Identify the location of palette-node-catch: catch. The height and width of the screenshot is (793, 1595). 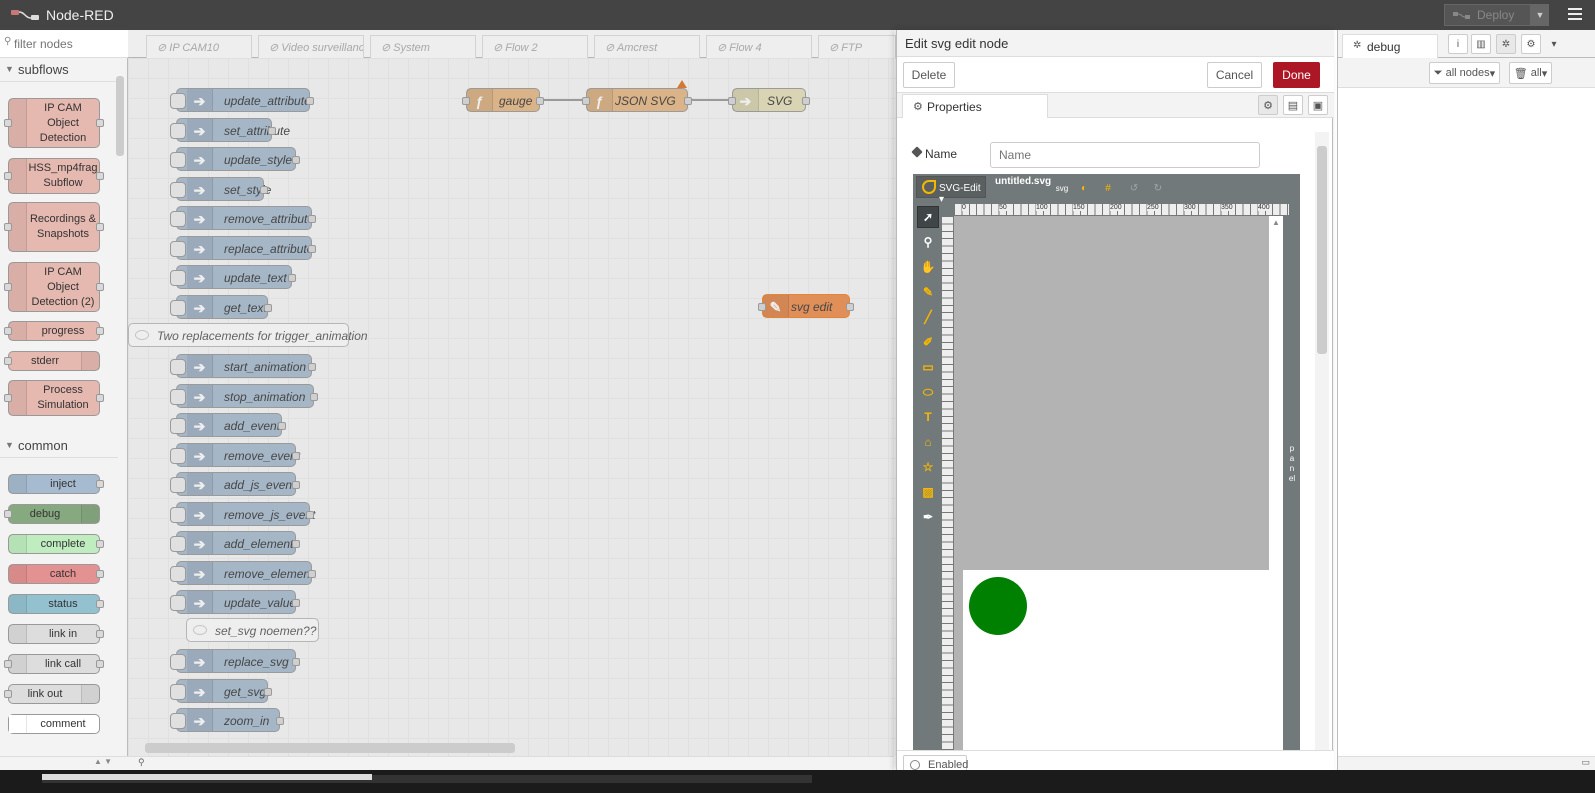
(56, 574).